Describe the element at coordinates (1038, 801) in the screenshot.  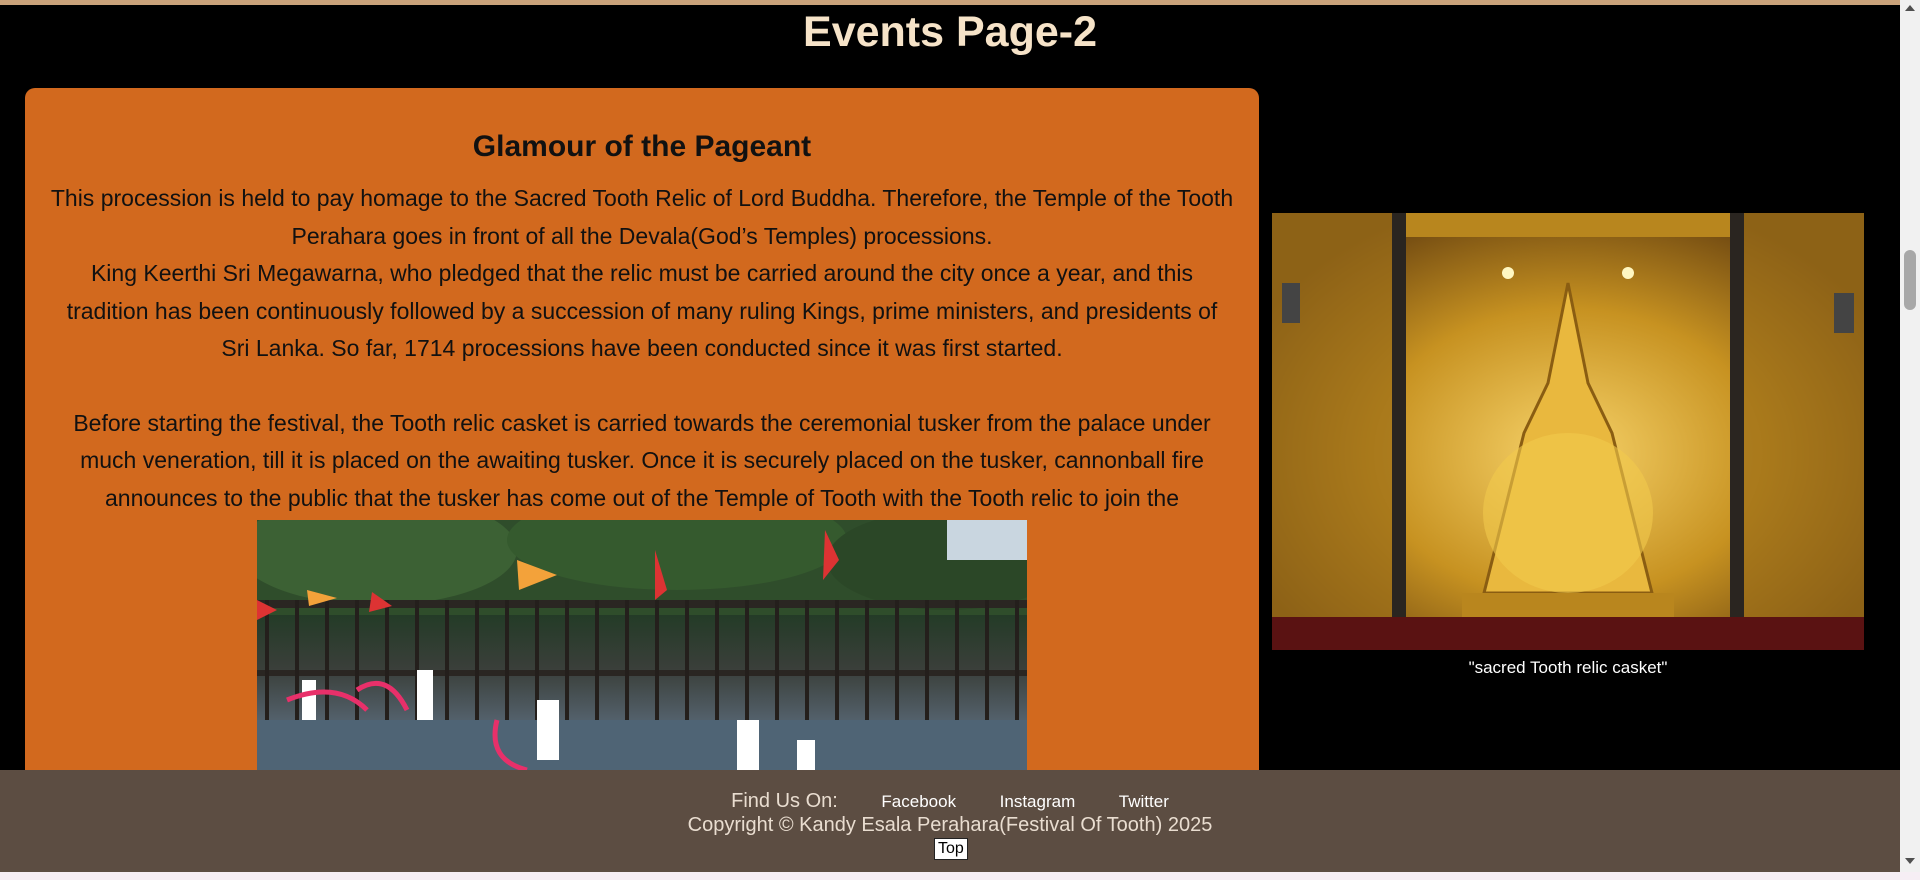
I see `instagram-link: Instagram` at that location.